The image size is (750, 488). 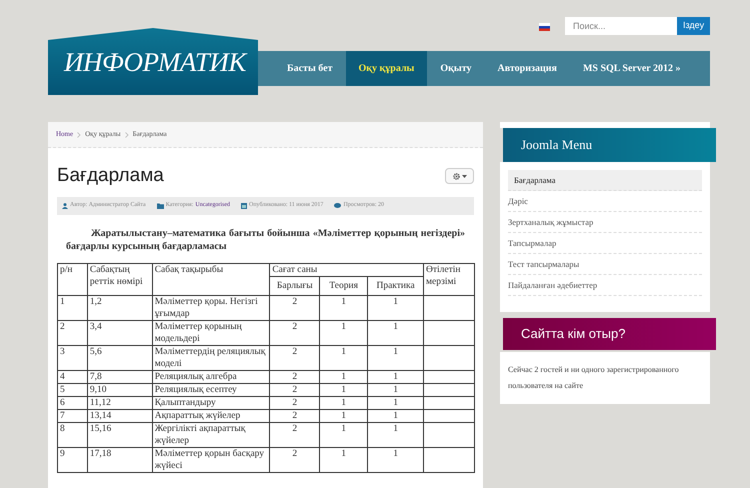 What do you see at coordinates (73, 376) in the screenshot?
I see `table-cell: 4` at bounding box center [73, 376].